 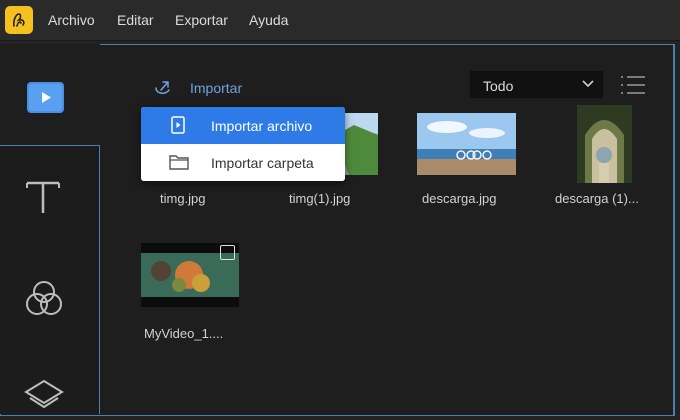 I want to click on menu-bar: Archivo Editar Exportar Ayuda, so click(x=340, y=20).